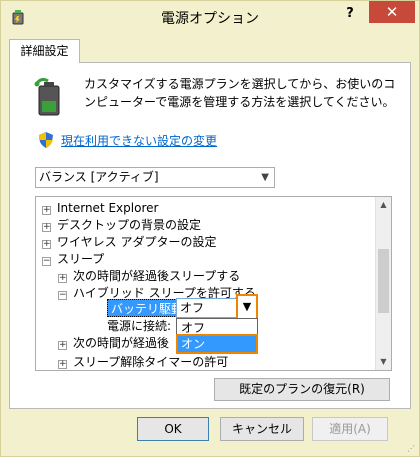 This screenshot has width=420, height=457. What do you see at coordinates (99, 177) in the screenshot?
I see `power-plan-value: バランス [アクティブ]` at bounding box center [99, 177].